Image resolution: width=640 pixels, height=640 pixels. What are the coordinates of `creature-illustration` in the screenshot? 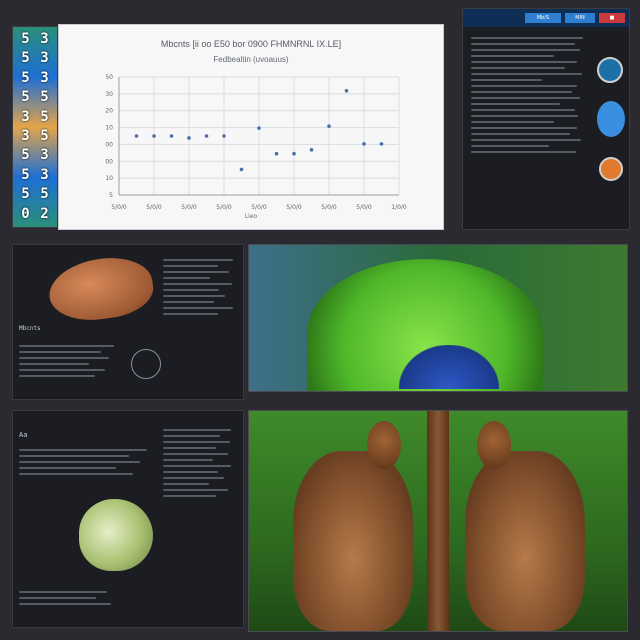 It's located at (116, 535).